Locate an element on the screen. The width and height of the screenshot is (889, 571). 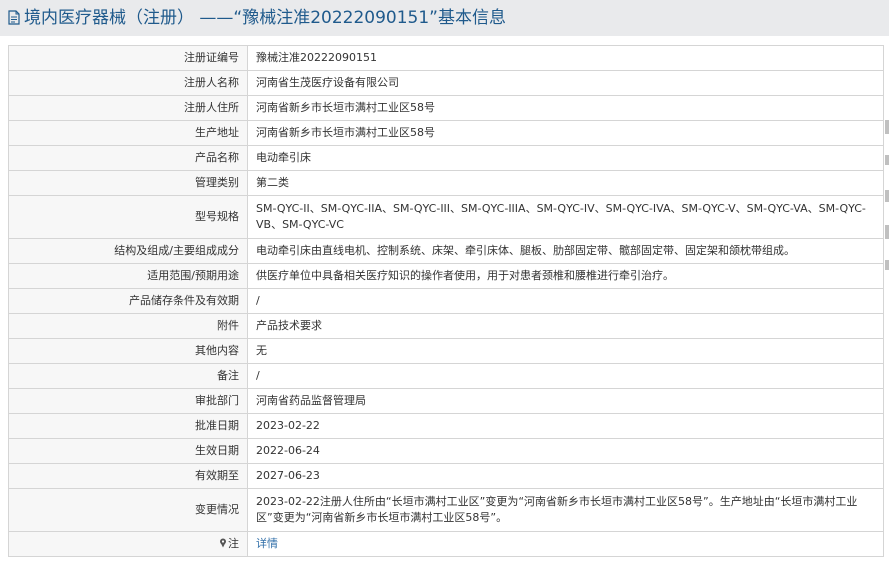
table-row: 有效期至 2027-06-23 is located at coordinates (446, 476).